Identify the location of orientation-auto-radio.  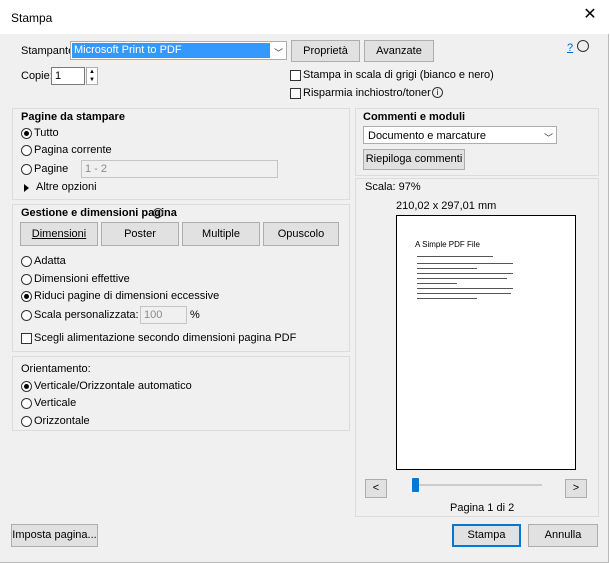
(26, 386).